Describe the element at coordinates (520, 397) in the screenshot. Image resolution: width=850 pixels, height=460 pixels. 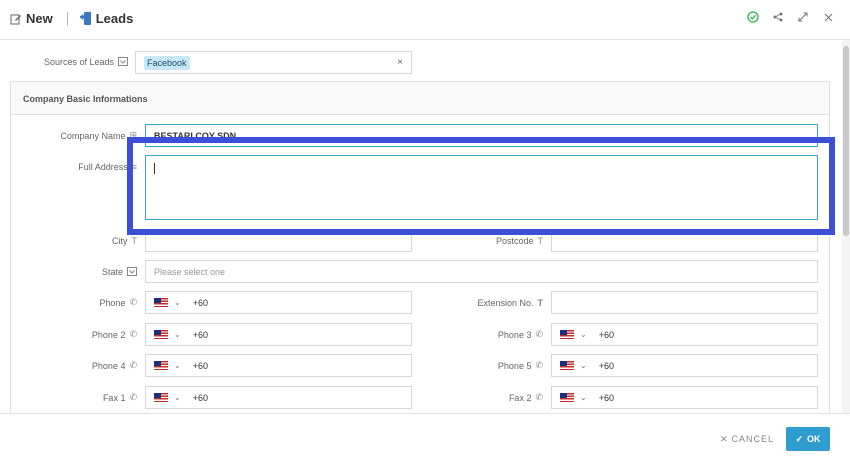
I see `fax2-label: Fax 2` at that location.